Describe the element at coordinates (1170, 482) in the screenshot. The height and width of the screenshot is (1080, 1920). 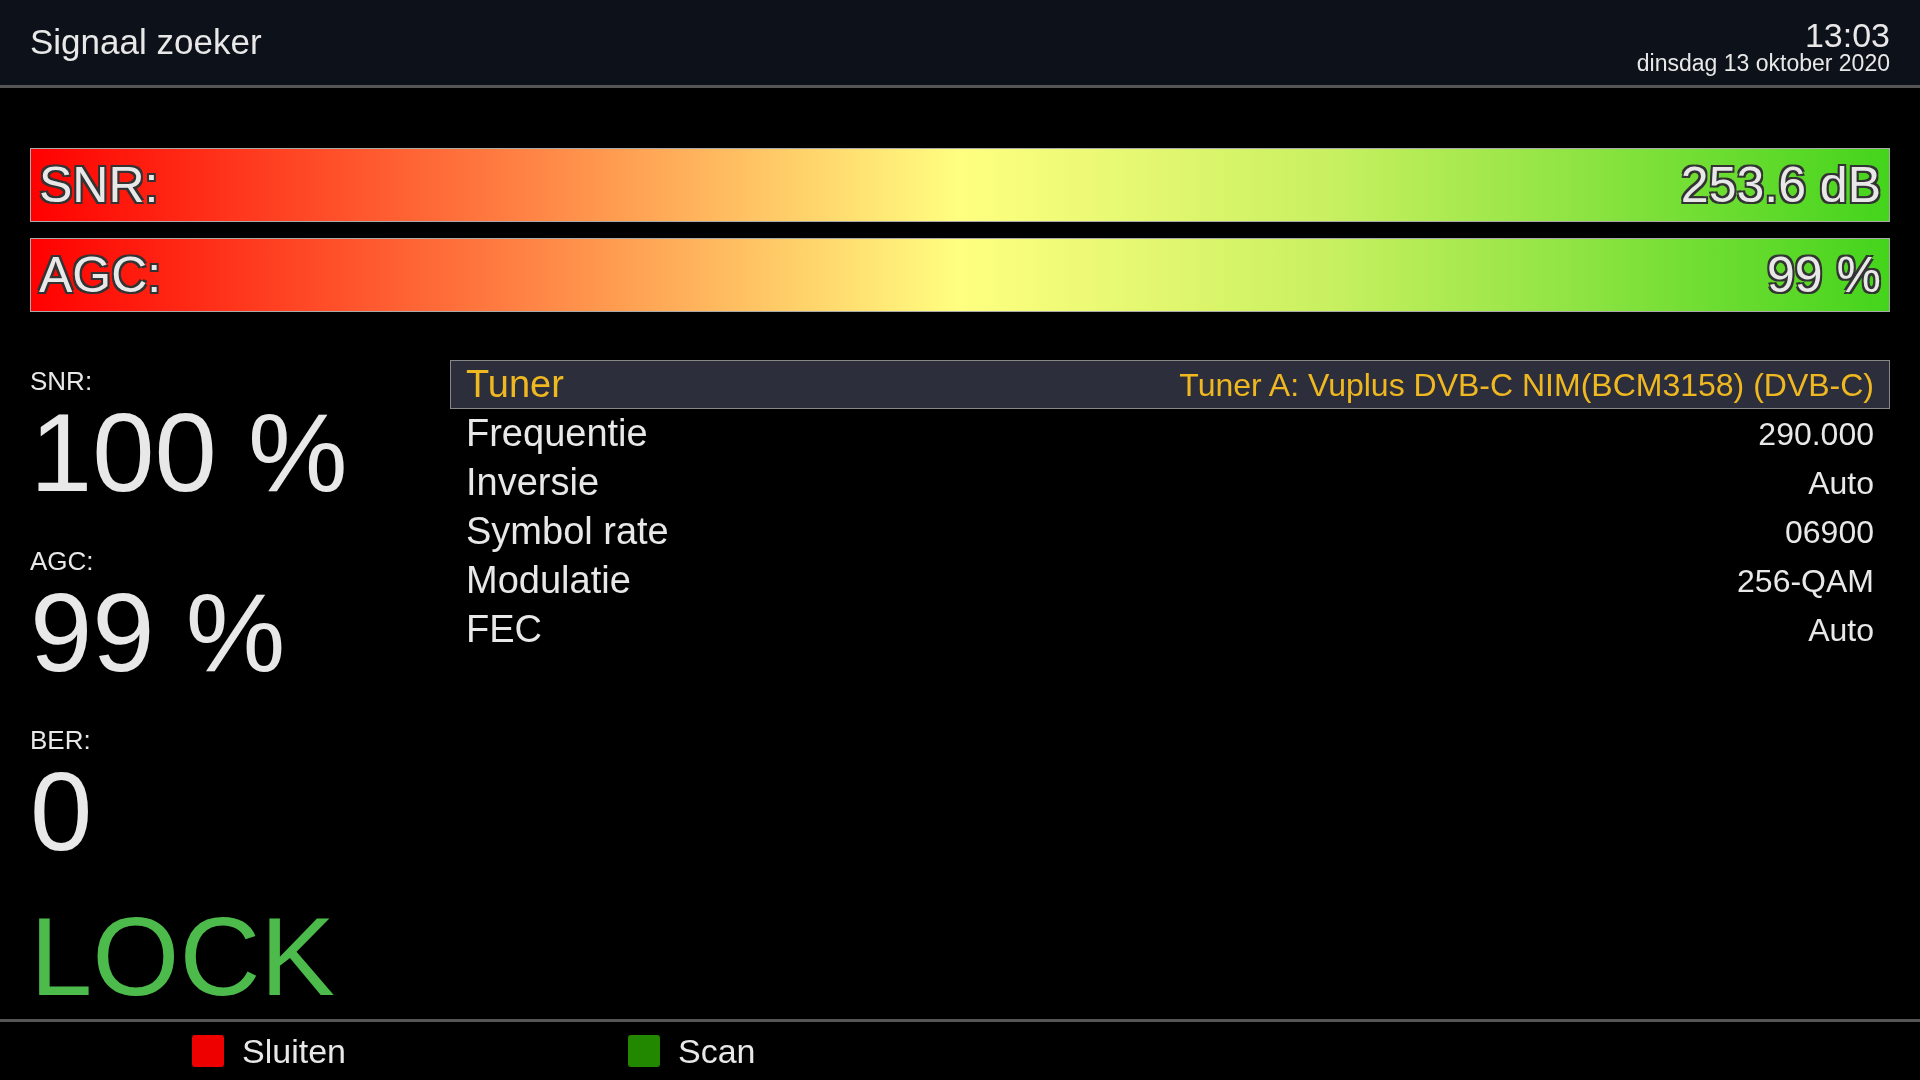
I see `detail-row: Inversie Auto` at that location.